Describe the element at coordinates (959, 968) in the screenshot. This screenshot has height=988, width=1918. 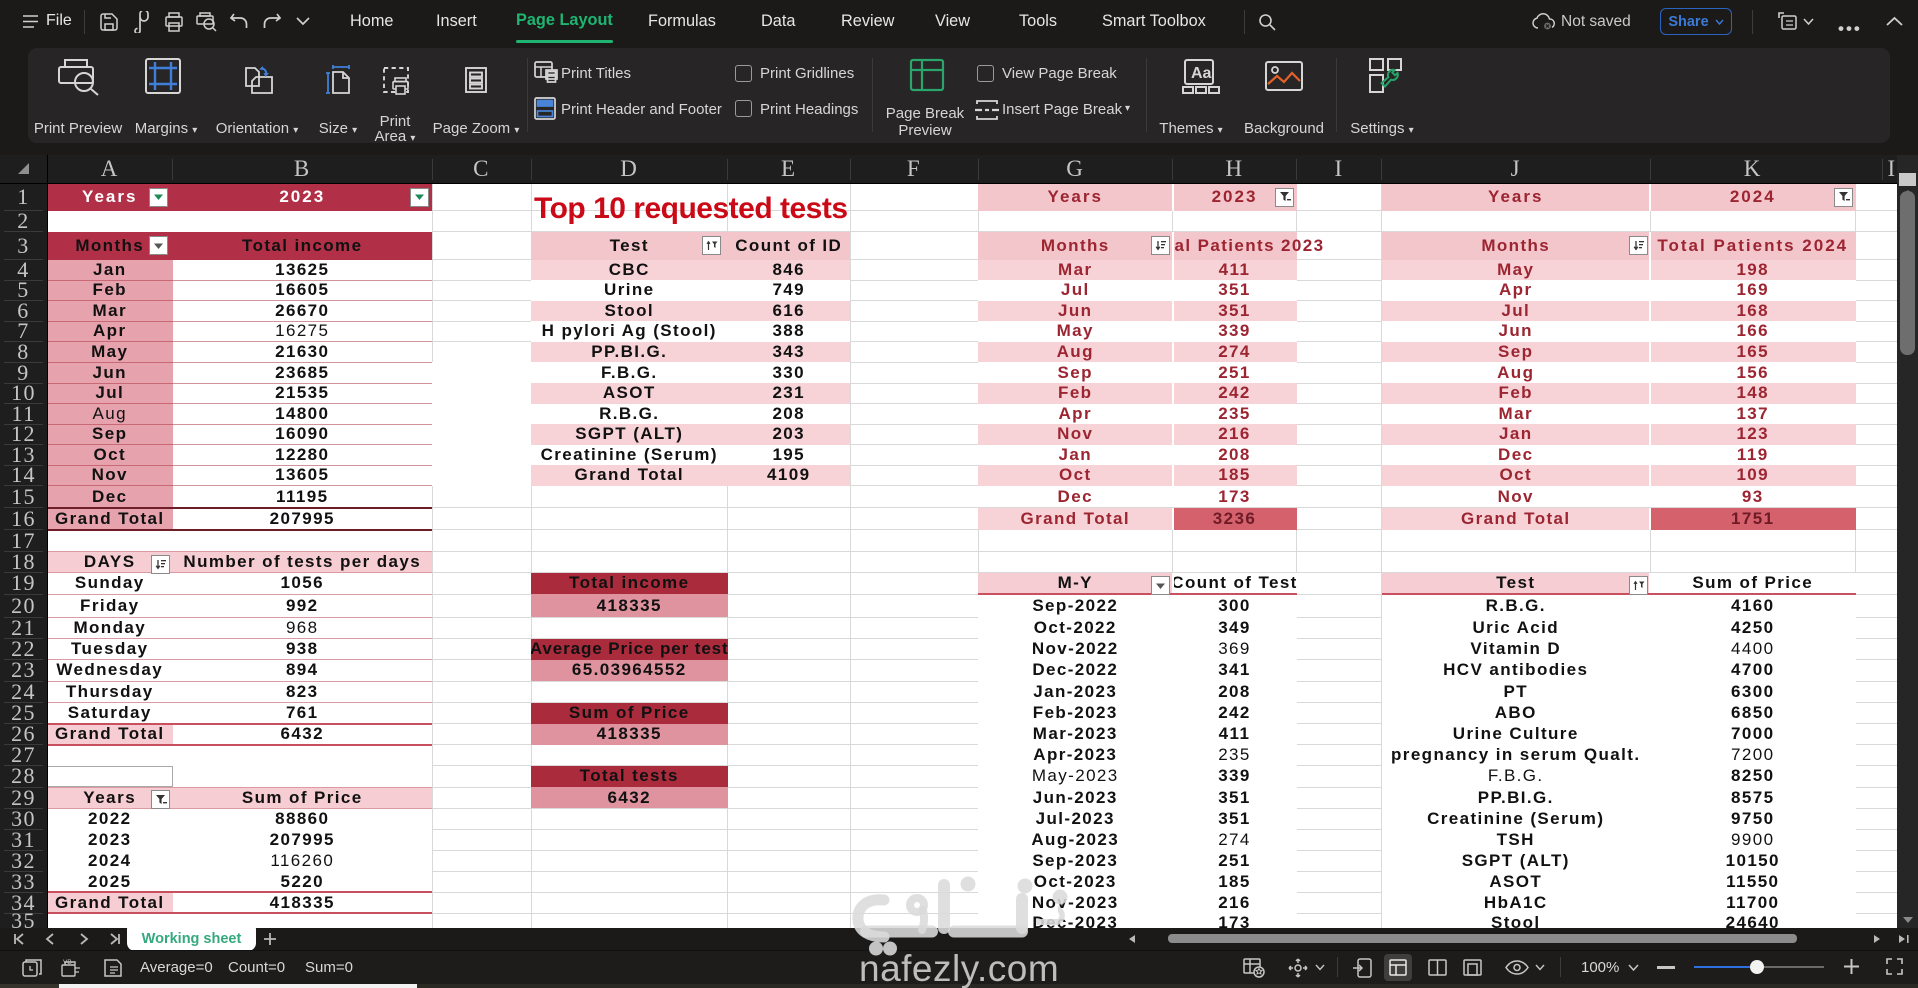
I see `svg-text: nafezly.com` at that location.